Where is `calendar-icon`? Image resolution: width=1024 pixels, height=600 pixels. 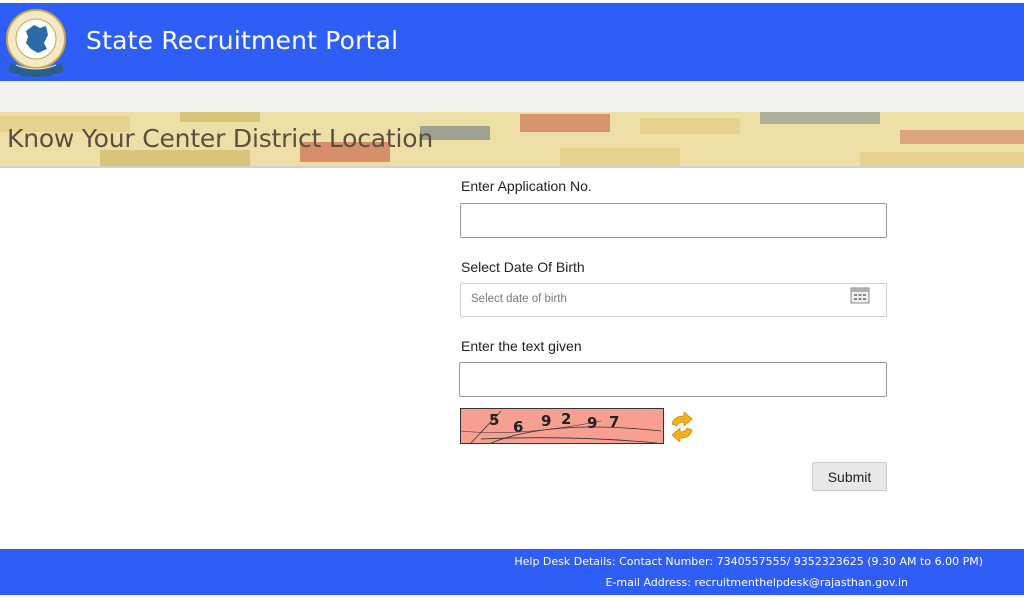
calendar-icon is located at coordinates (860, 295).